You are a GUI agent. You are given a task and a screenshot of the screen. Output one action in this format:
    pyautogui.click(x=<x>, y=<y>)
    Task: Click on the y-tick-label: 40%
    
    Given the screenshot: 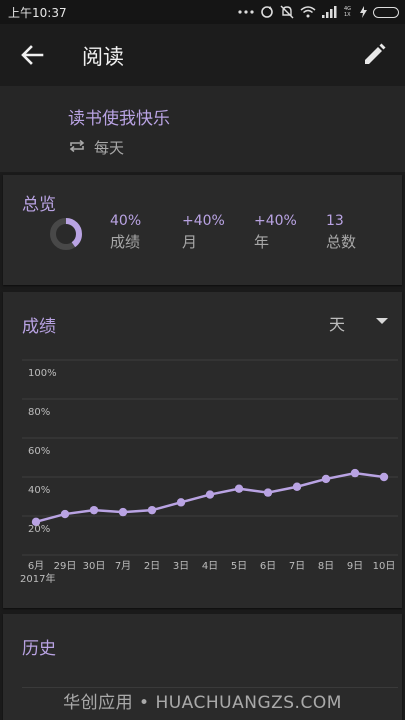 What is the action you would take?
    pyautogui.click(x=39, y=490)
    